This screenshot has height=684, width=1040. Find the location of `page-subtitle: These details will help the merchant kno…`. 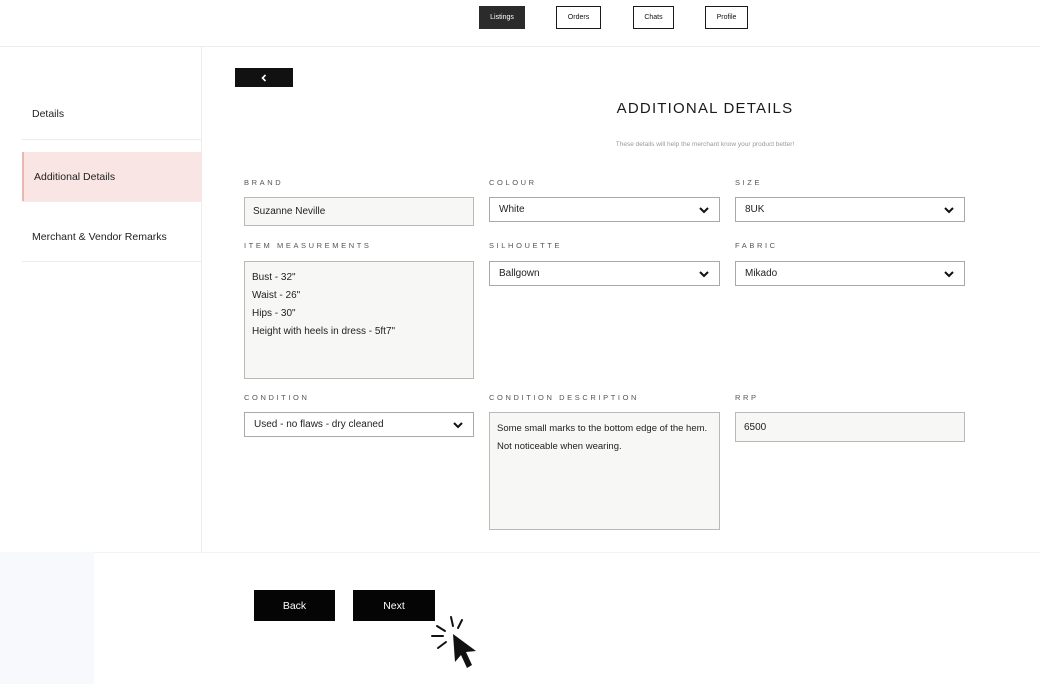

page-subtitle: These details will help the merchant kno… is located at coordinates (705, 144).